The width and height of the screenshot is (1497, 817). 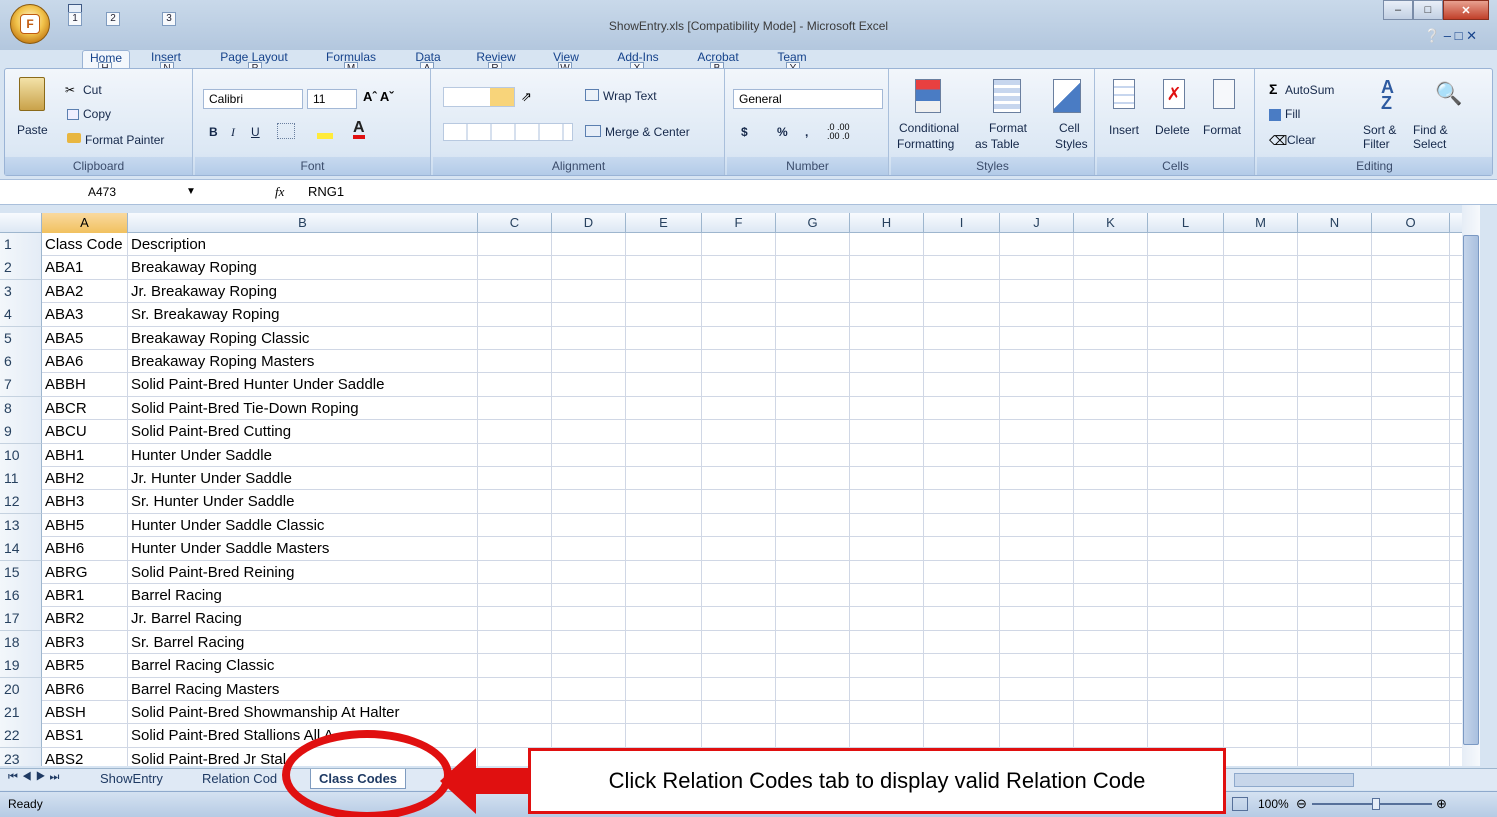 What do you see at coordinates (21, 642) in the screenshot?
I see `row-header: 18` at bounding box center [21, 642].